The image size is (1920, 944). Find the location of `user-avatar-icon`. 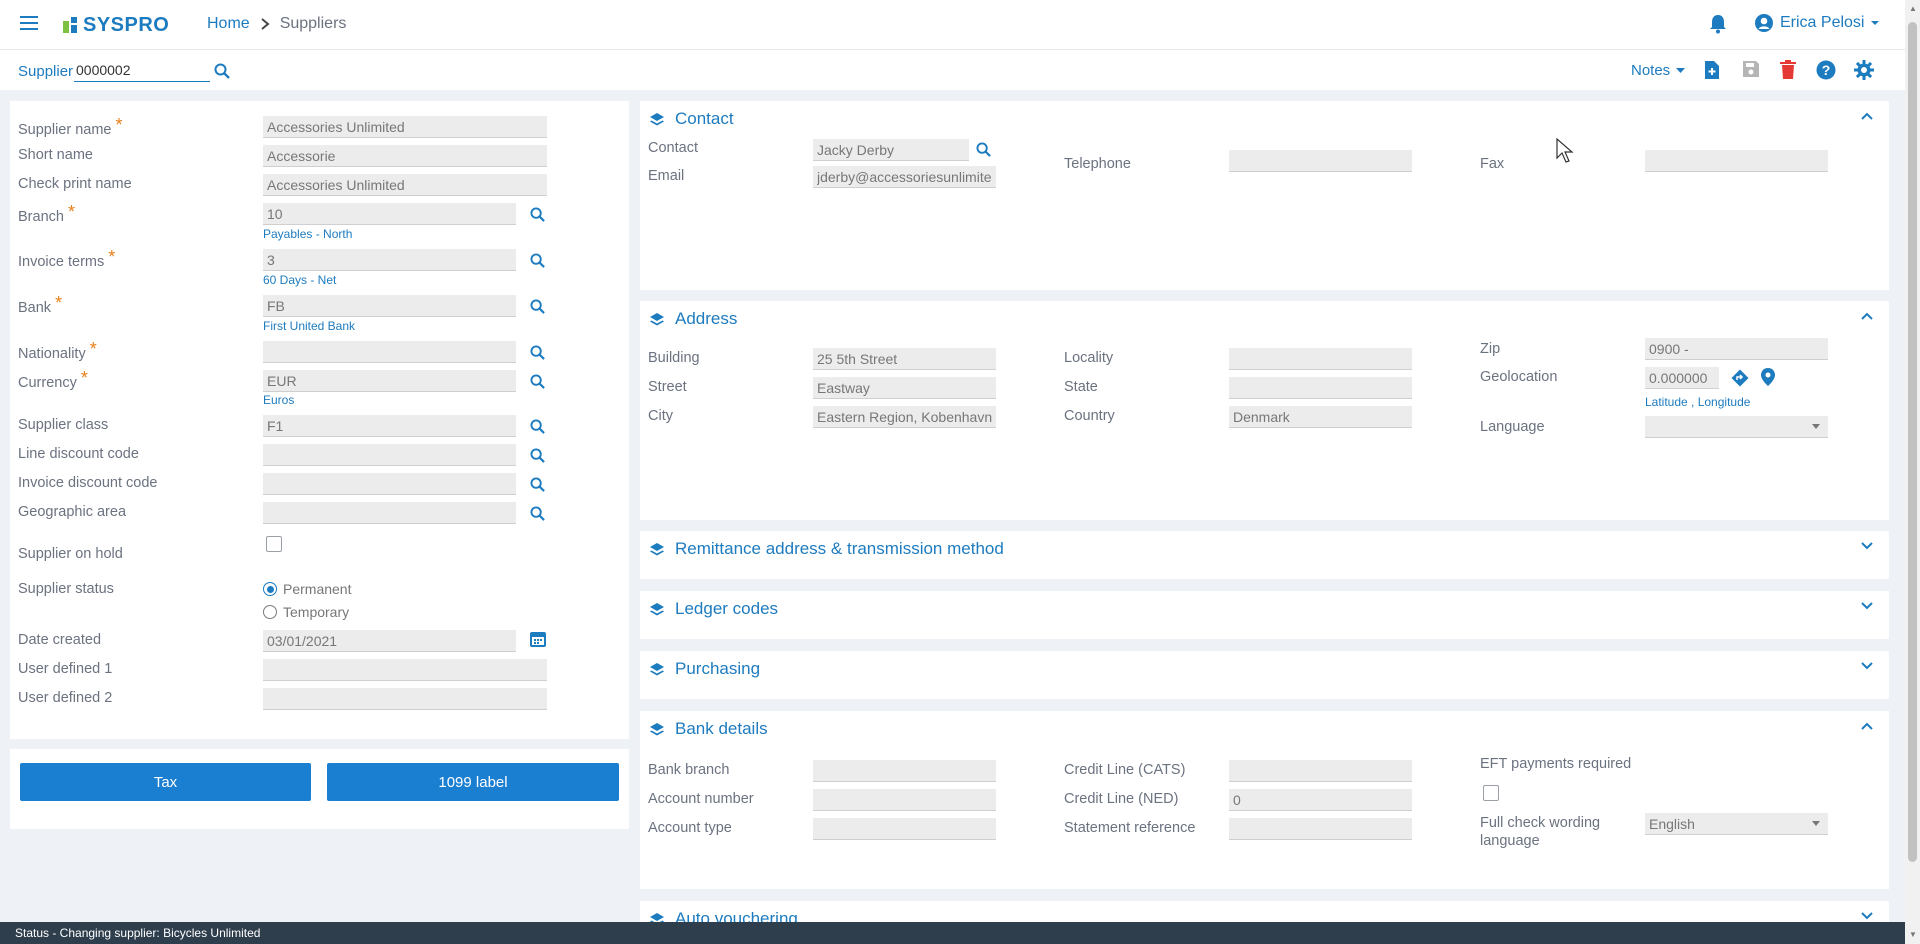

user-avatar-icon is located at coordinates (1764, 23).